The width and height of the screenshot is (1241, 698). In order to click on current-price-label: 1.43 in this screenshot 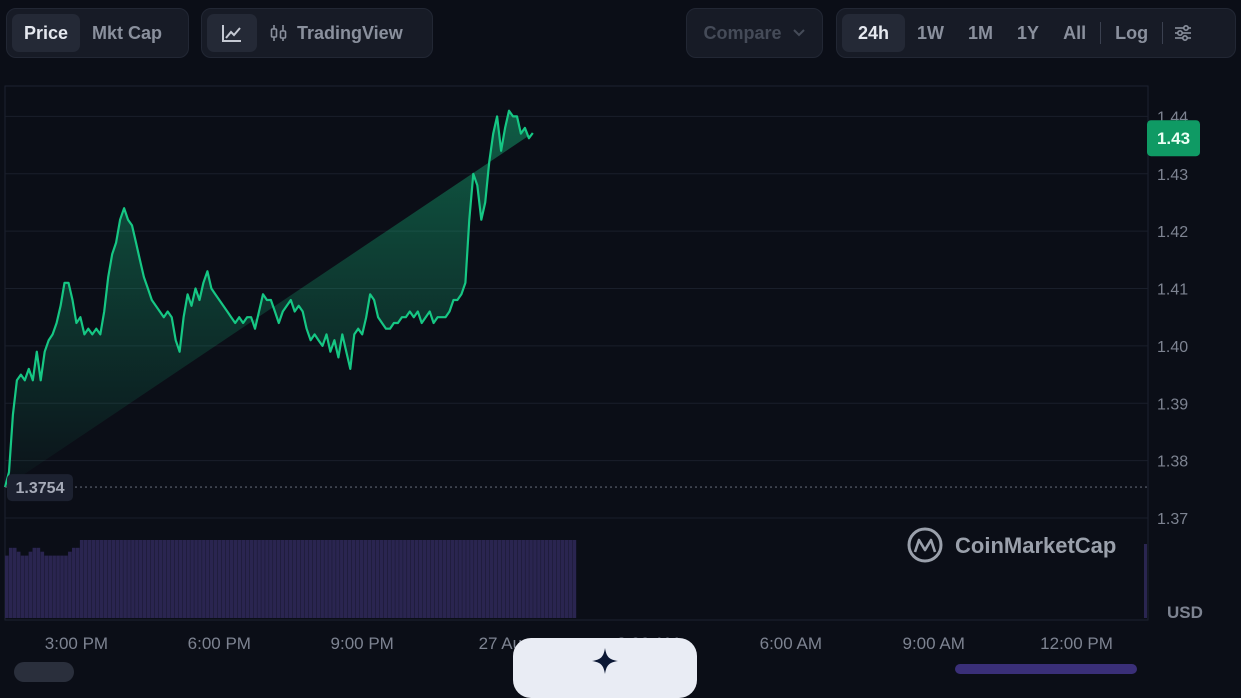, I will do `click(1173, 138)`.